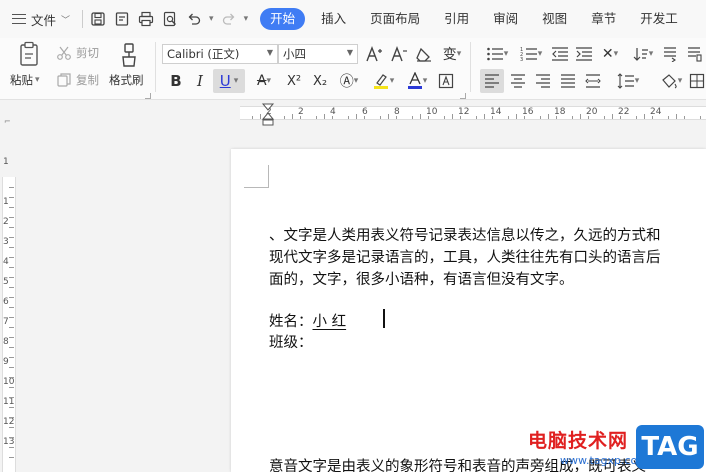  I want to click on distributed-align-button, so click(593, 81).